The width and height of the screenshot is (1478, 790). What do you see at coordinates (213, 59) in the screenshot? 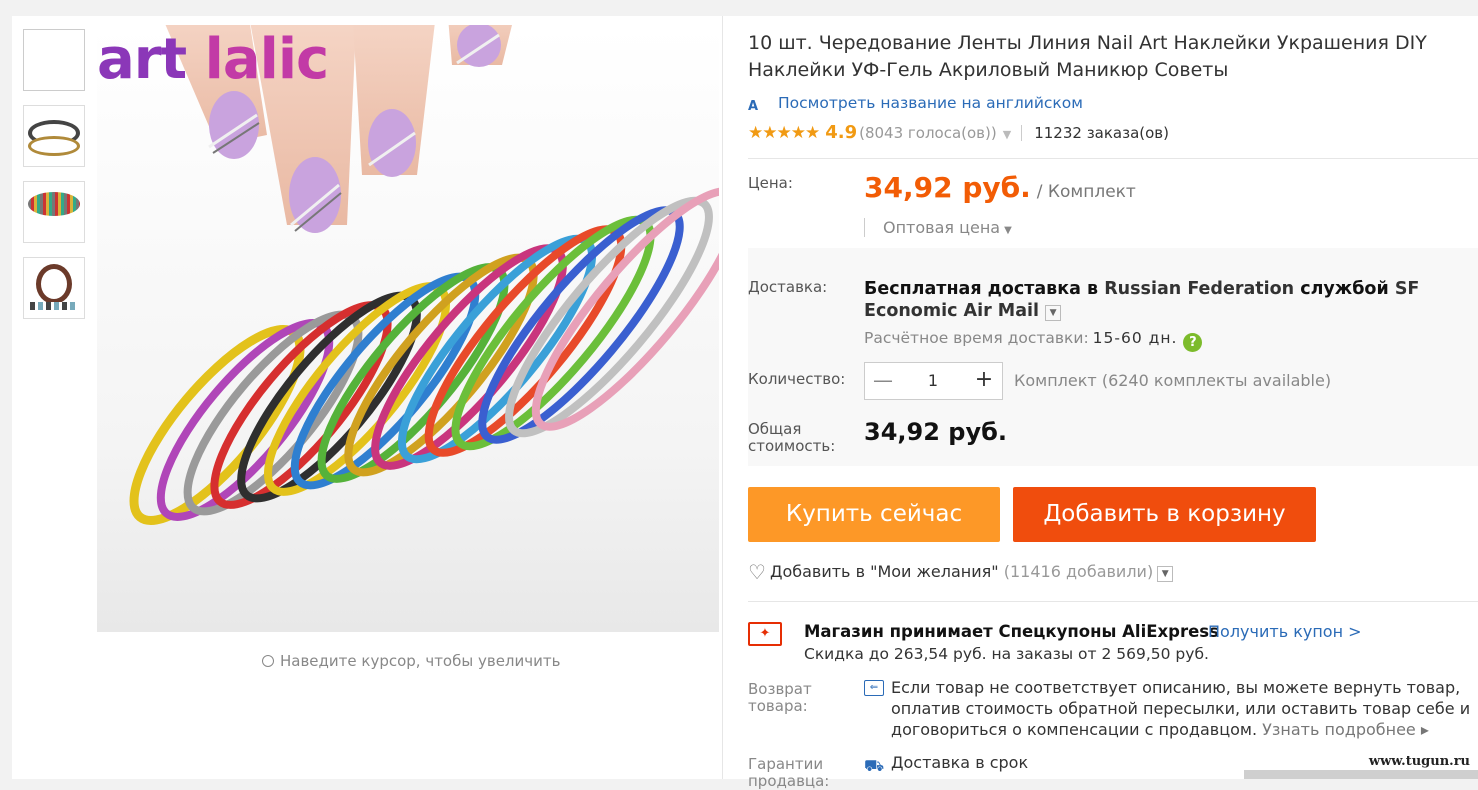
I see `brand-logo: art lalic` at bounding box center [213, 59].